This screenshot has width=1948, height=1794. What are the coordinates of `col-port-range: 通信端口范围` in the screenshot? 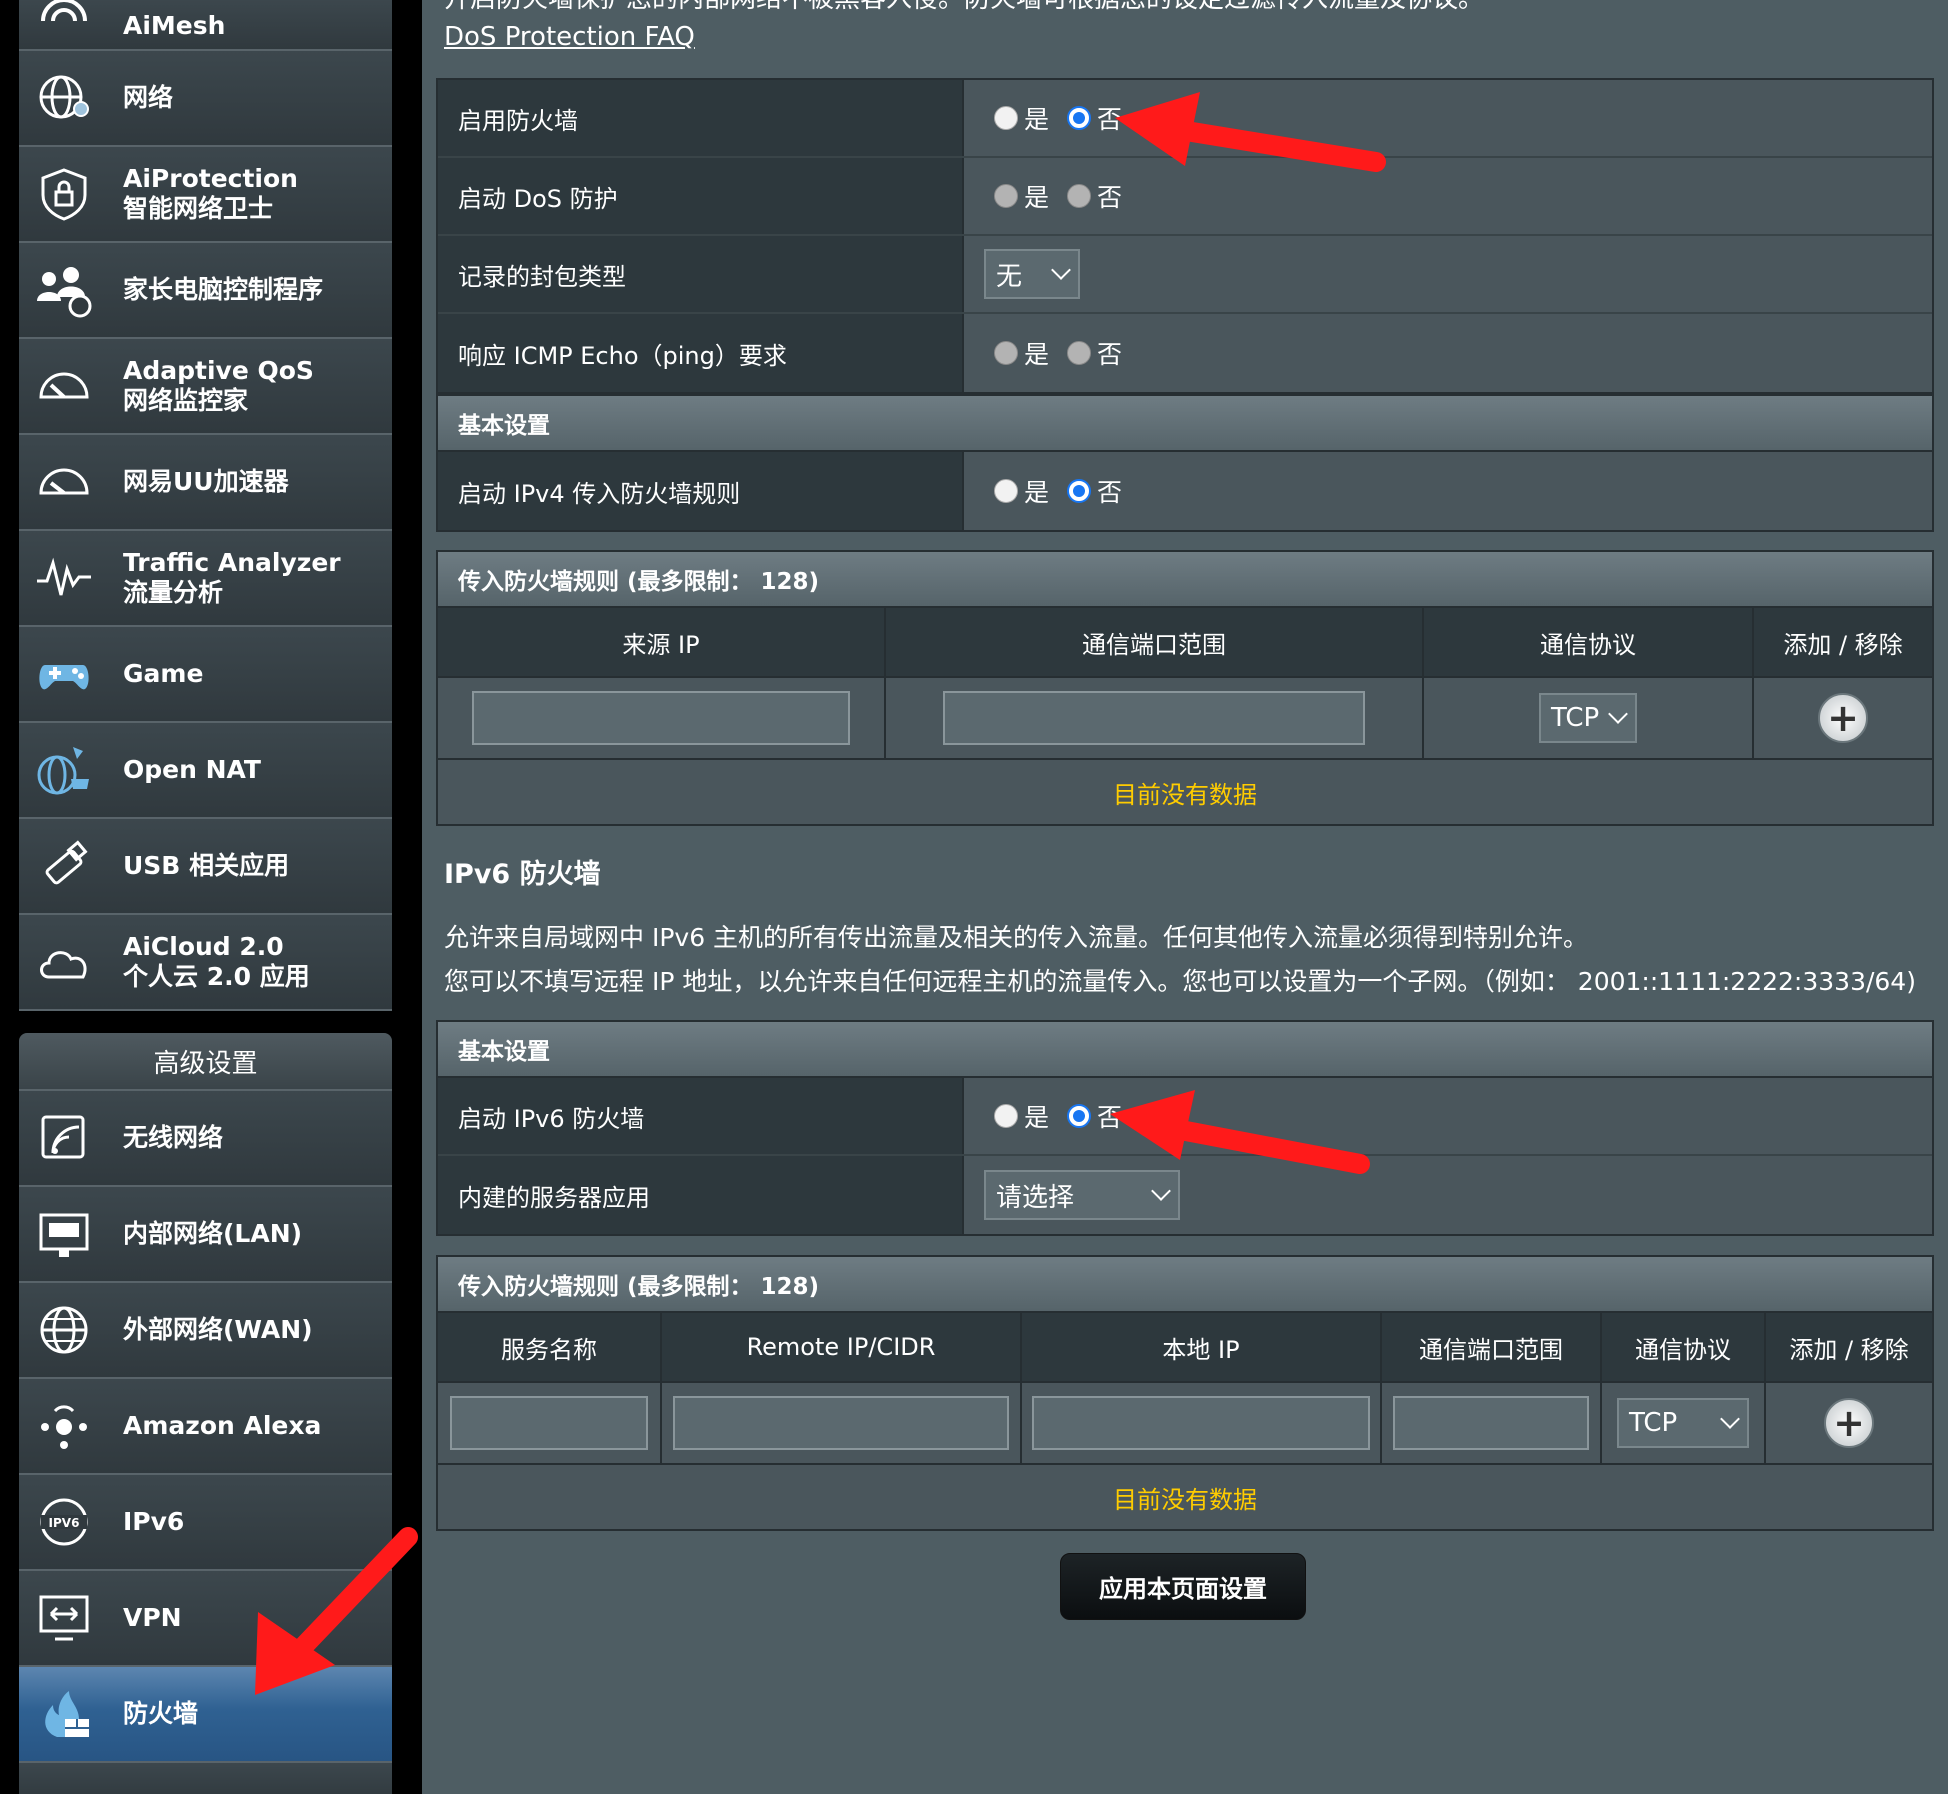 It's located at (1492, 1347).